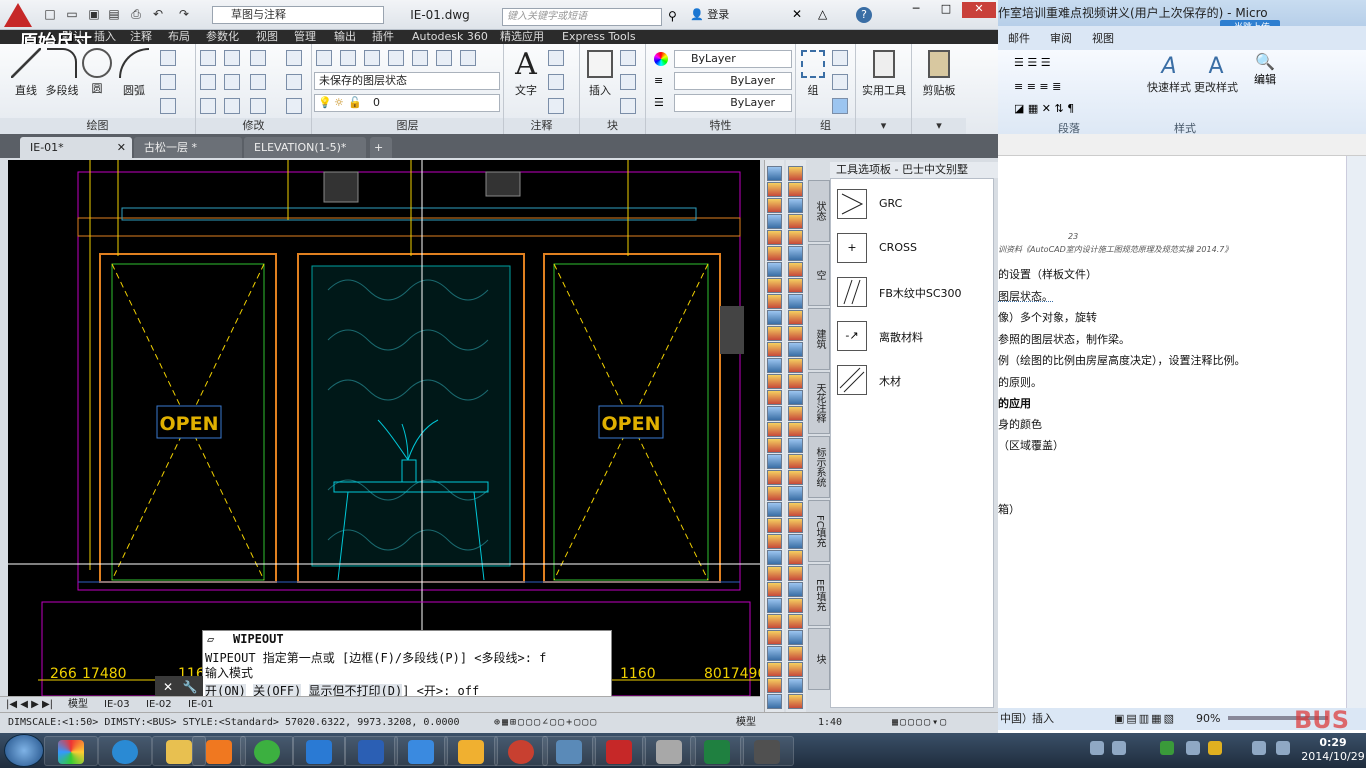 This screenshot has height=768, width=1366. I want to click on annotation-group-label: 注释, so click(541, 126).